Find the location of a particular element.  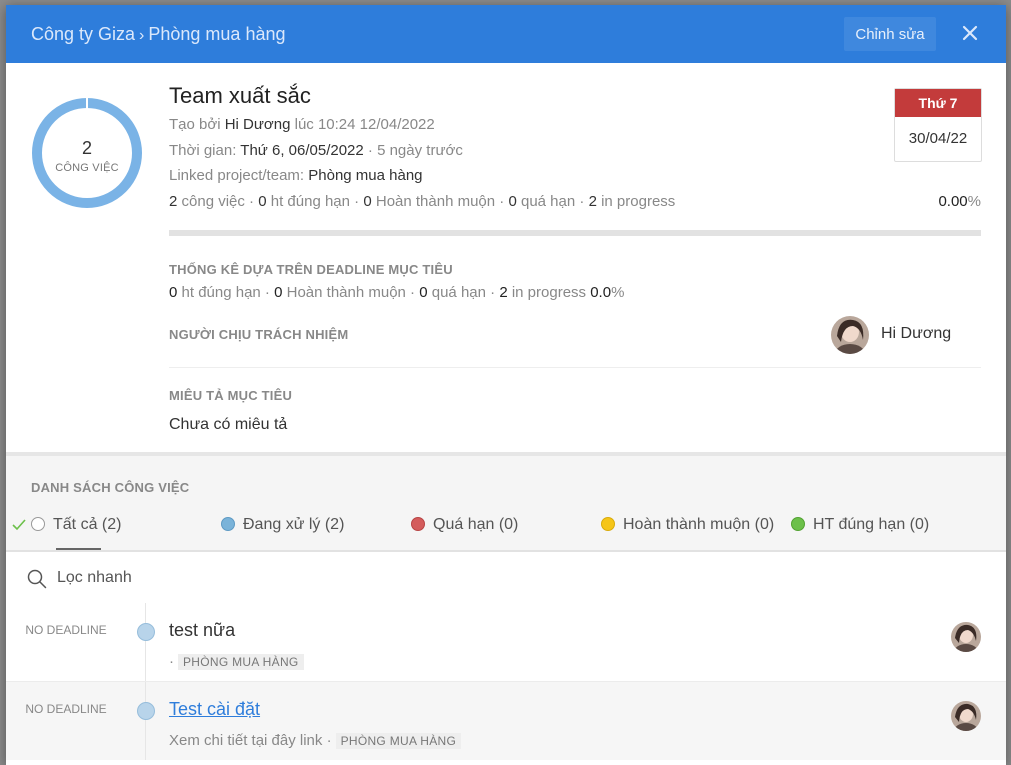

filter-in-progress-dot is located at coordinates (228, 524).